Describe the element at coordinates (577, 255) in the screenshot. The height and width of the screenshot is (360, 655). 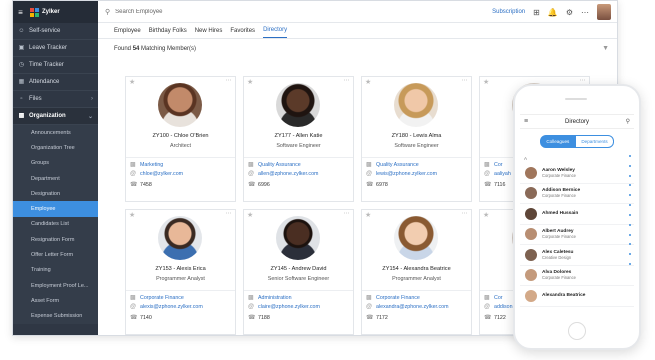
I see `list-item: Alex Caletesu Creative Design` at that location.